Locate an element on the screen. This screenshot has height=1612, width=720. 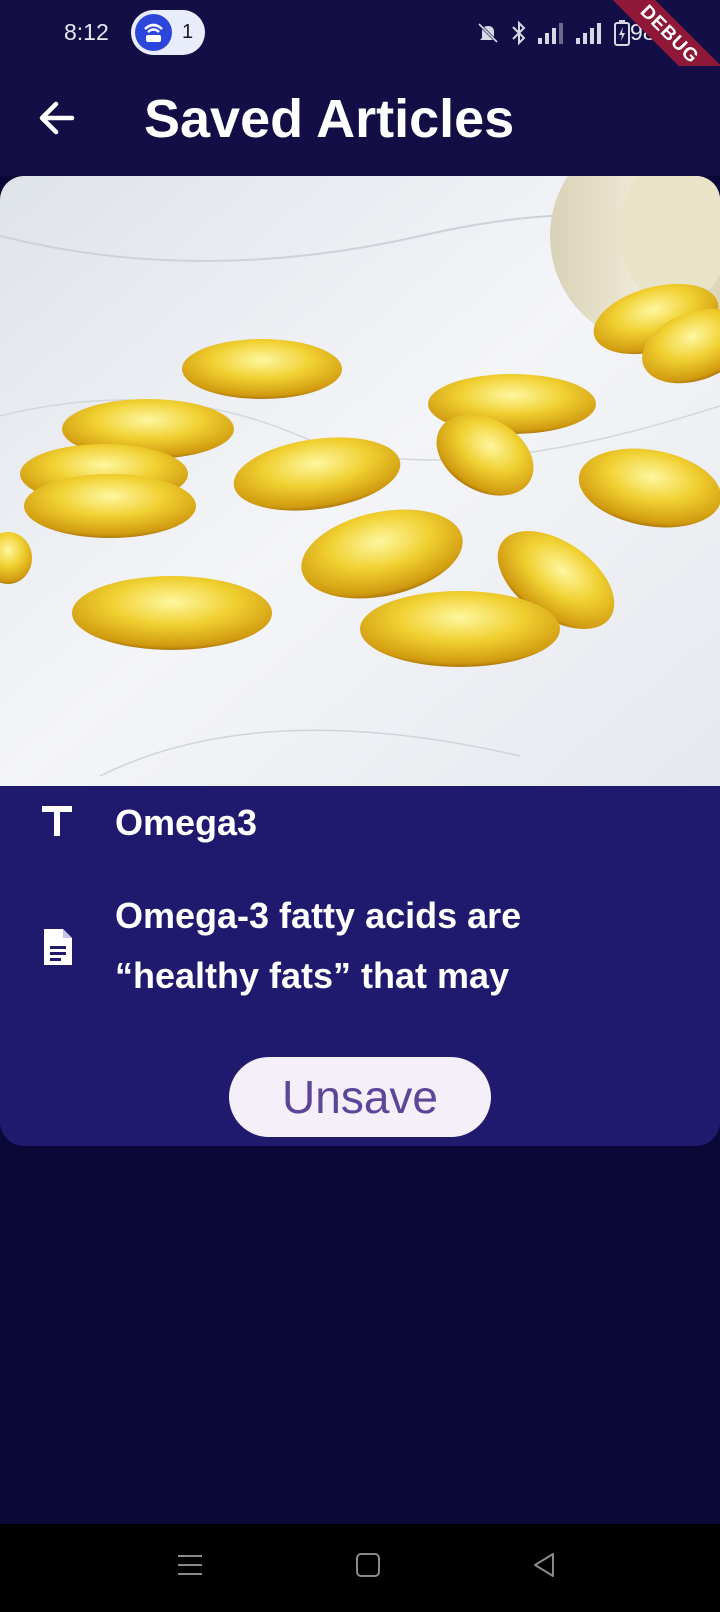
battery-charging-icon is located at coordinates (622, 33).